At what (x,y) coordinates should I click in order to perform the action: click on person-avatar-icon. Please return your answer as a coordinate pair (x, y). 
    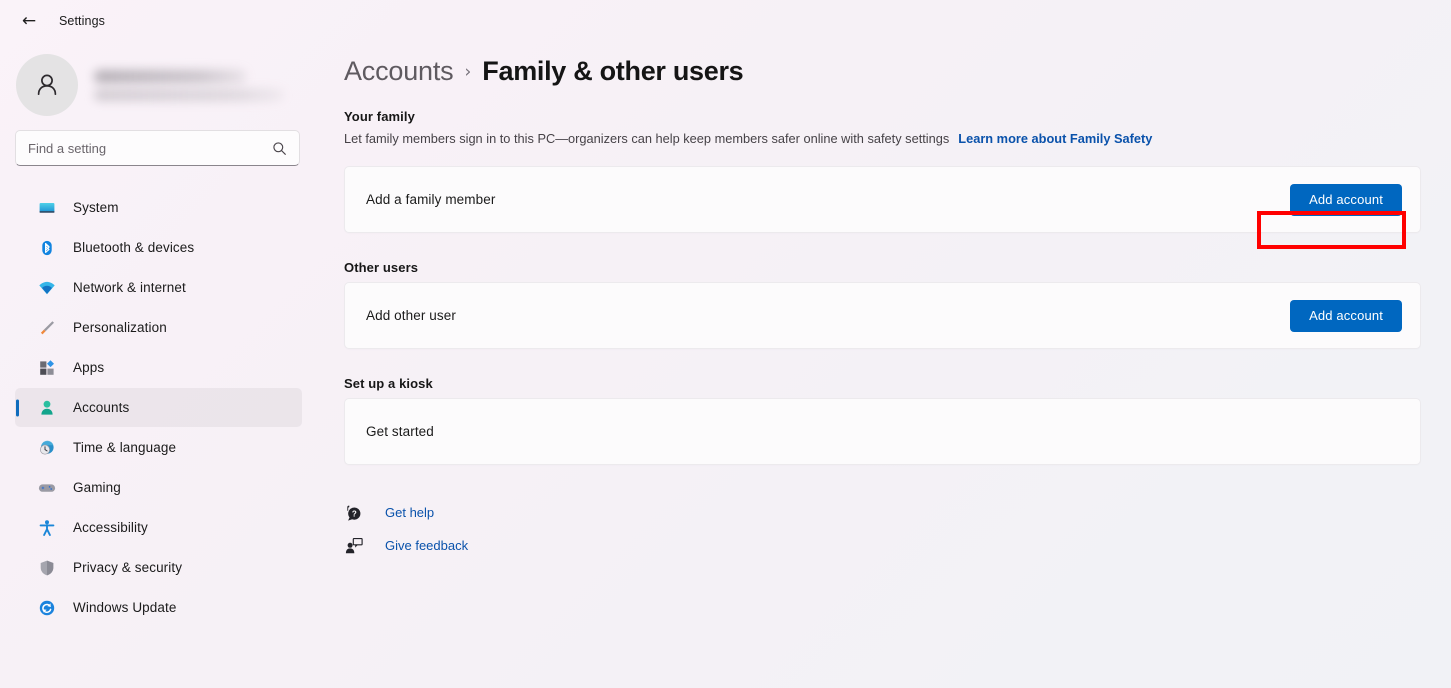
    Looking at the image, I should click on (47, 85).